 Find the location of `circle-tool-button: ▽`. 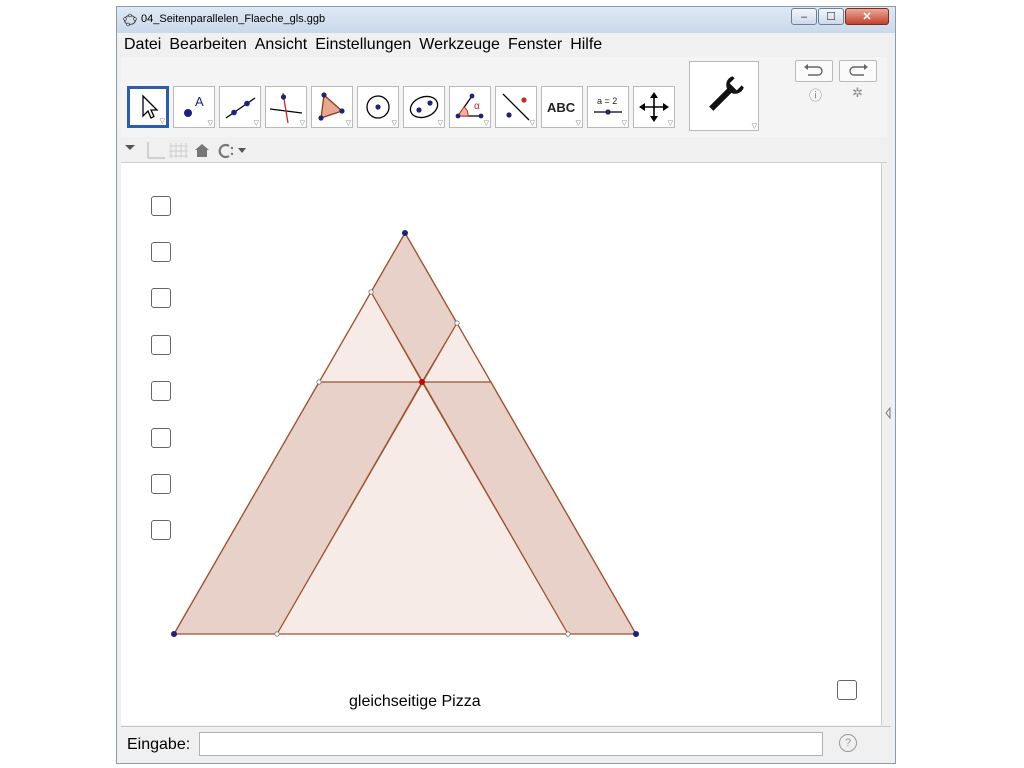

circle-tool-button: ▽ is located at coordinates (378, 107).